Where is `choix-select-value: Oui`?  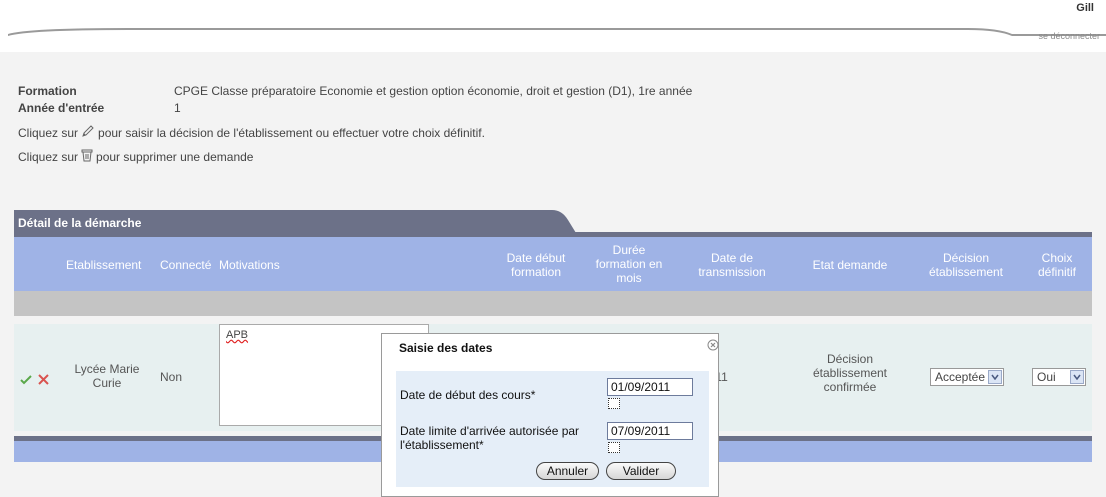 choix-select-value: Oui is located at coordinates (1046, 377).